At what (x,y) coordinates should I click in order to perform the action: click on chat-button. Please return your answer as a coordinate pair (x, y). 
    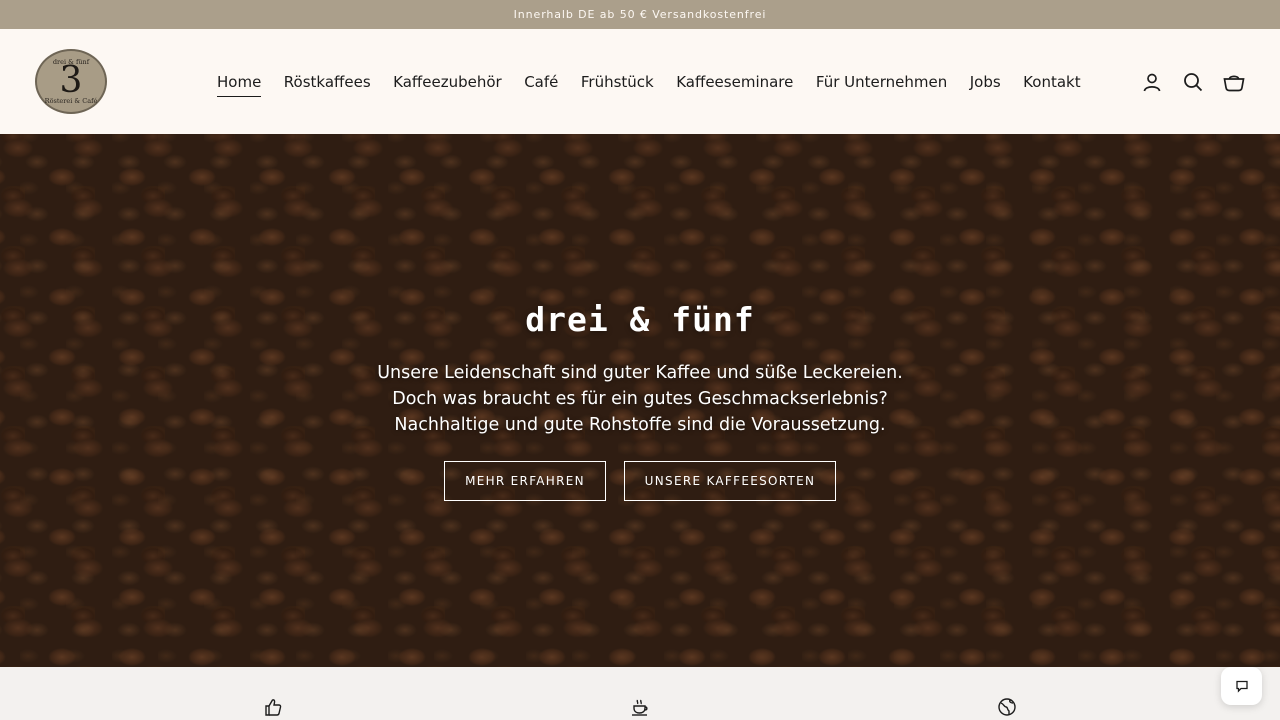
    Looking at the image, I should click on (1241, 686).